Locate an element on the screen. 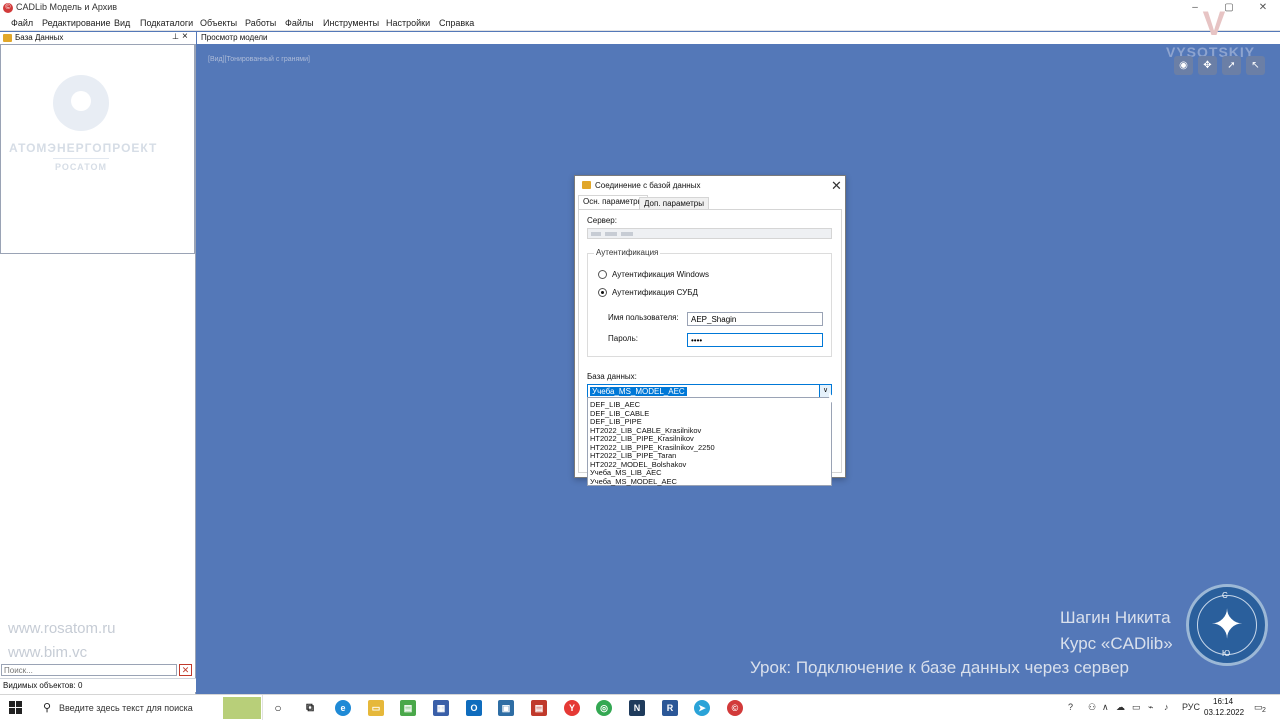 This screenshot has width=1280, height=720. menu-files: Файлы is located at coordinates (299, 23).